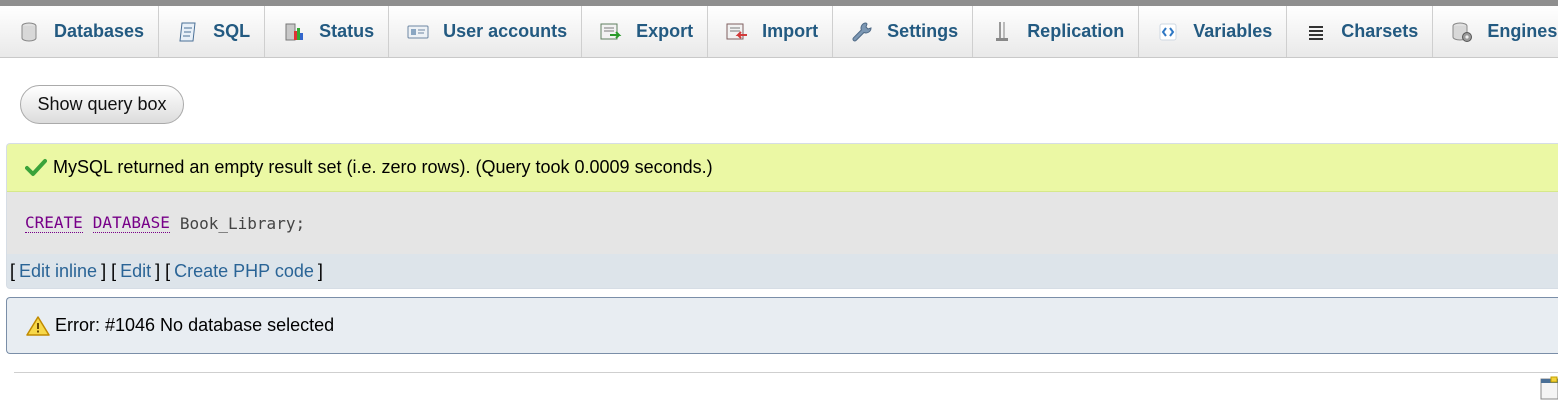  I want to click on tab-import-label: Import, so click(790, 31).